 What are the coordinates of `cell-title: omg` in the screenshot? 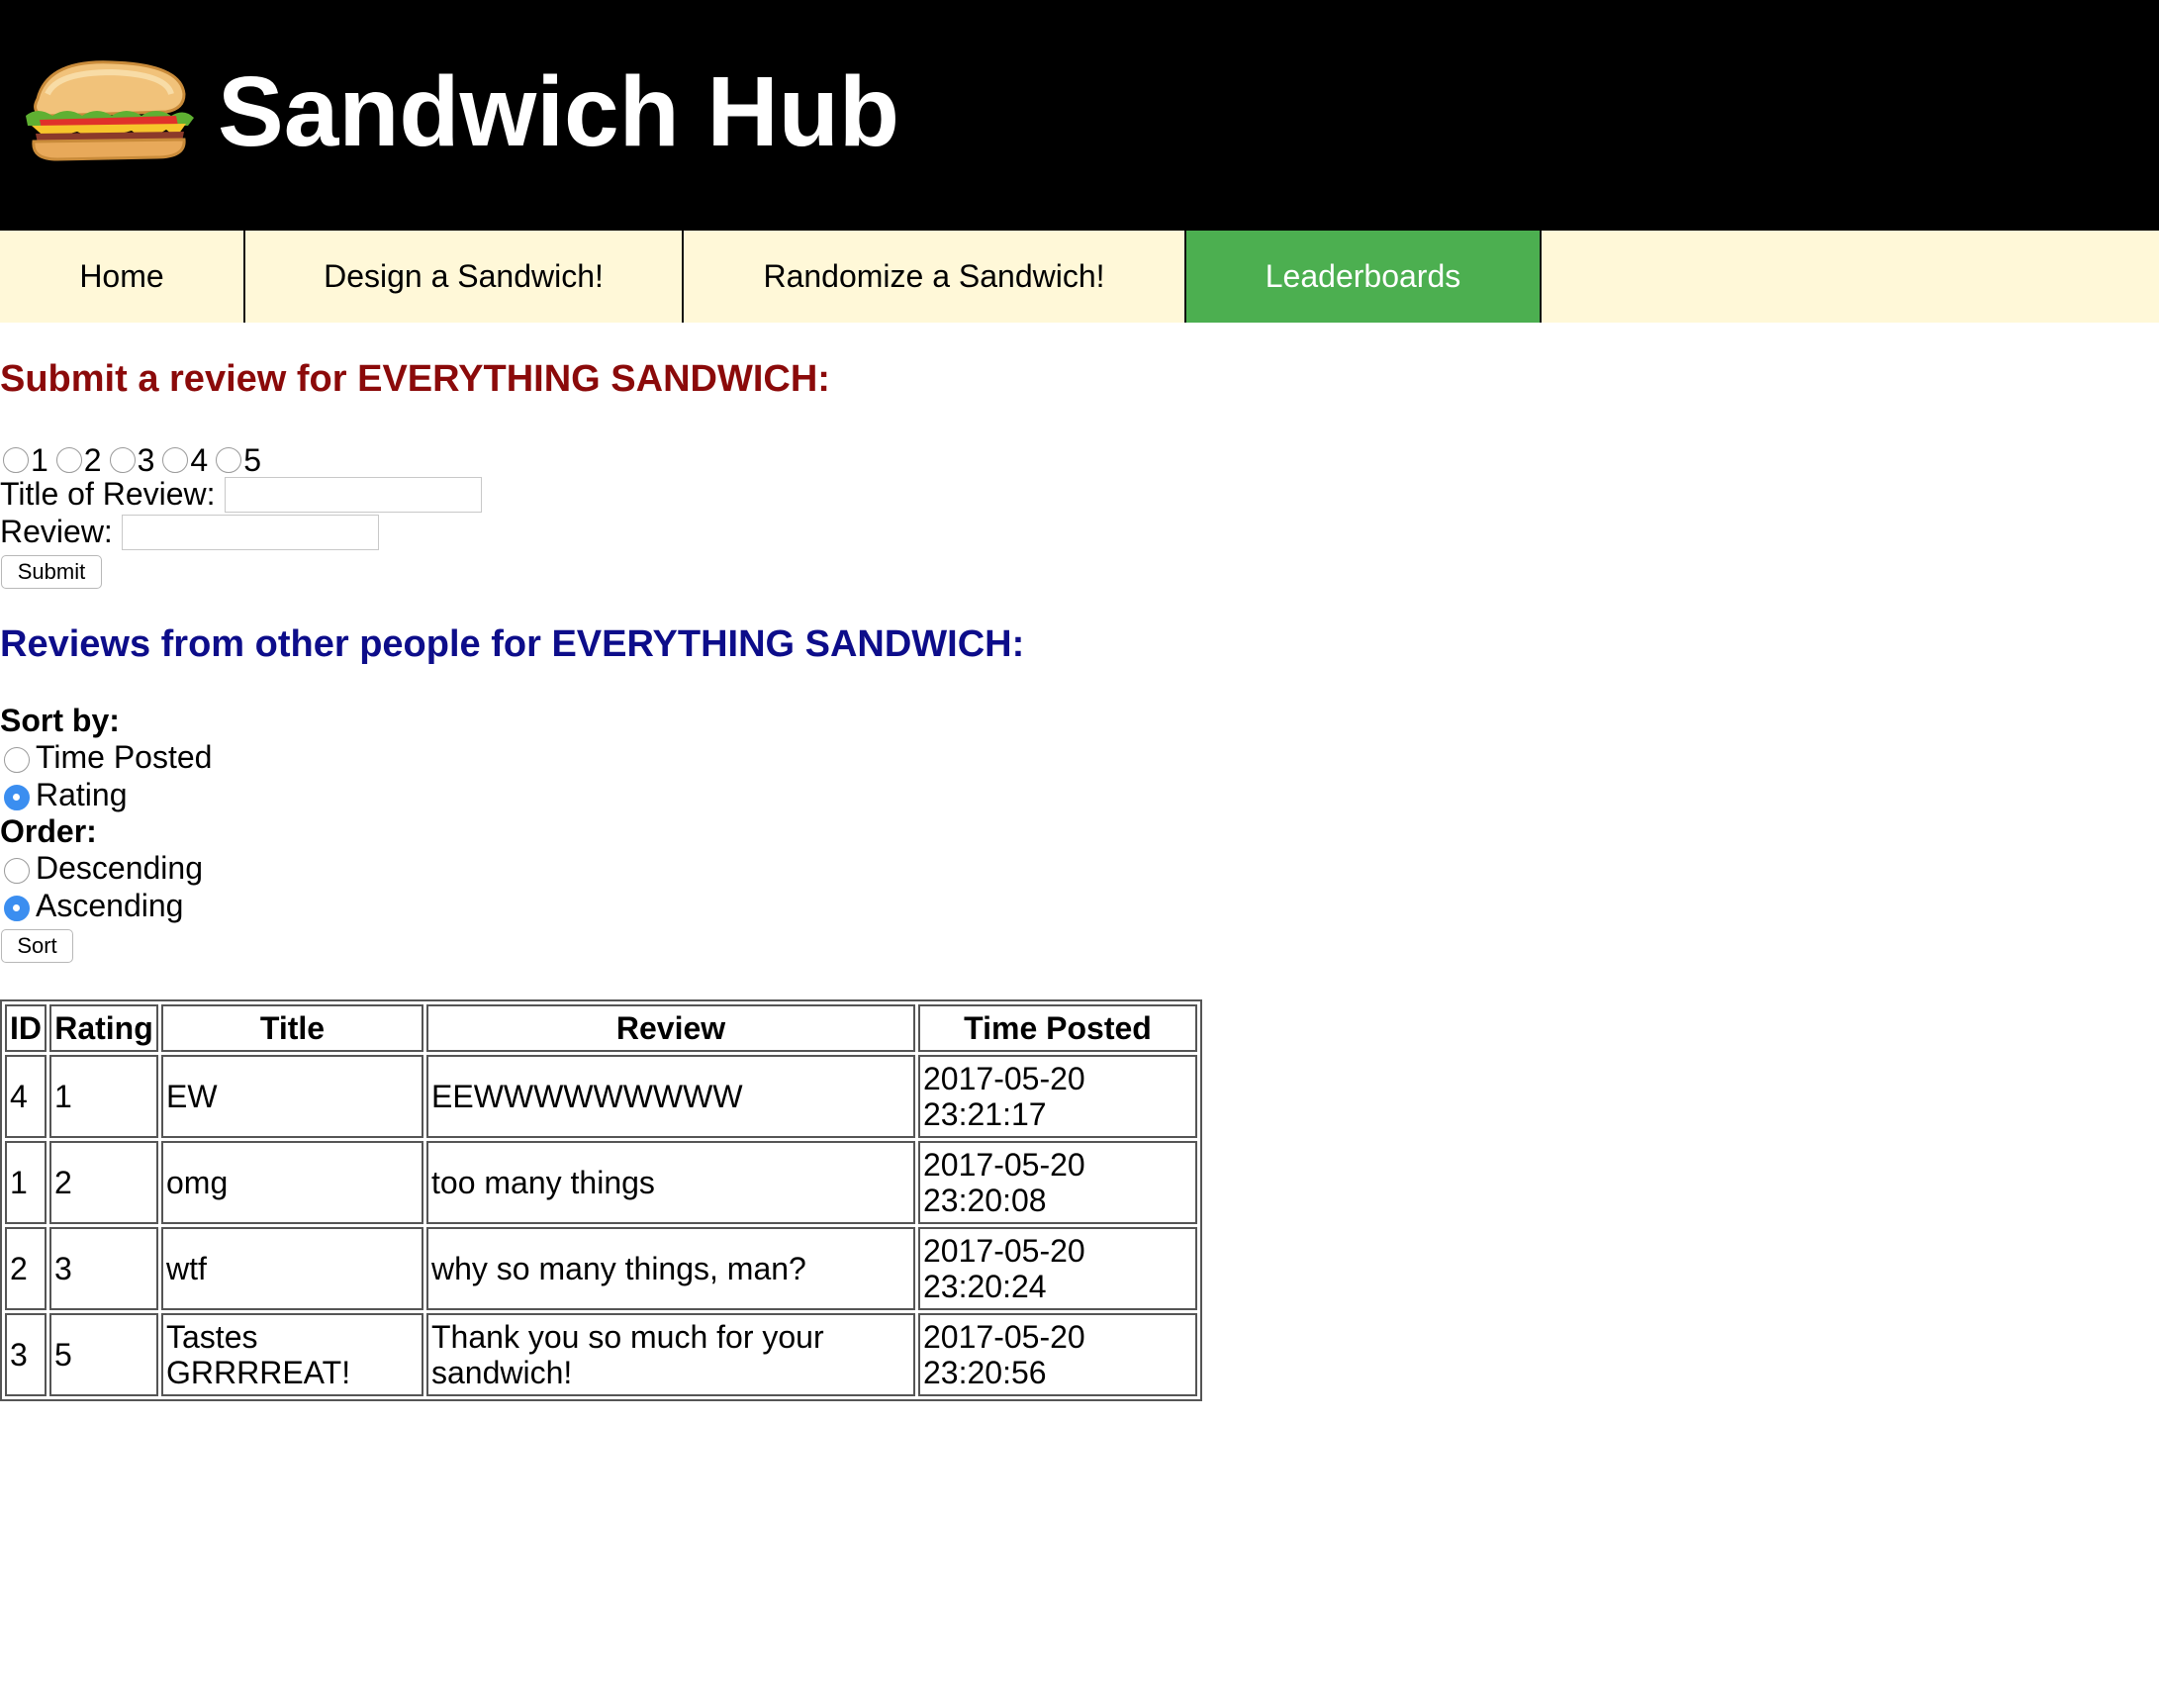 It's located at (292, 1182).